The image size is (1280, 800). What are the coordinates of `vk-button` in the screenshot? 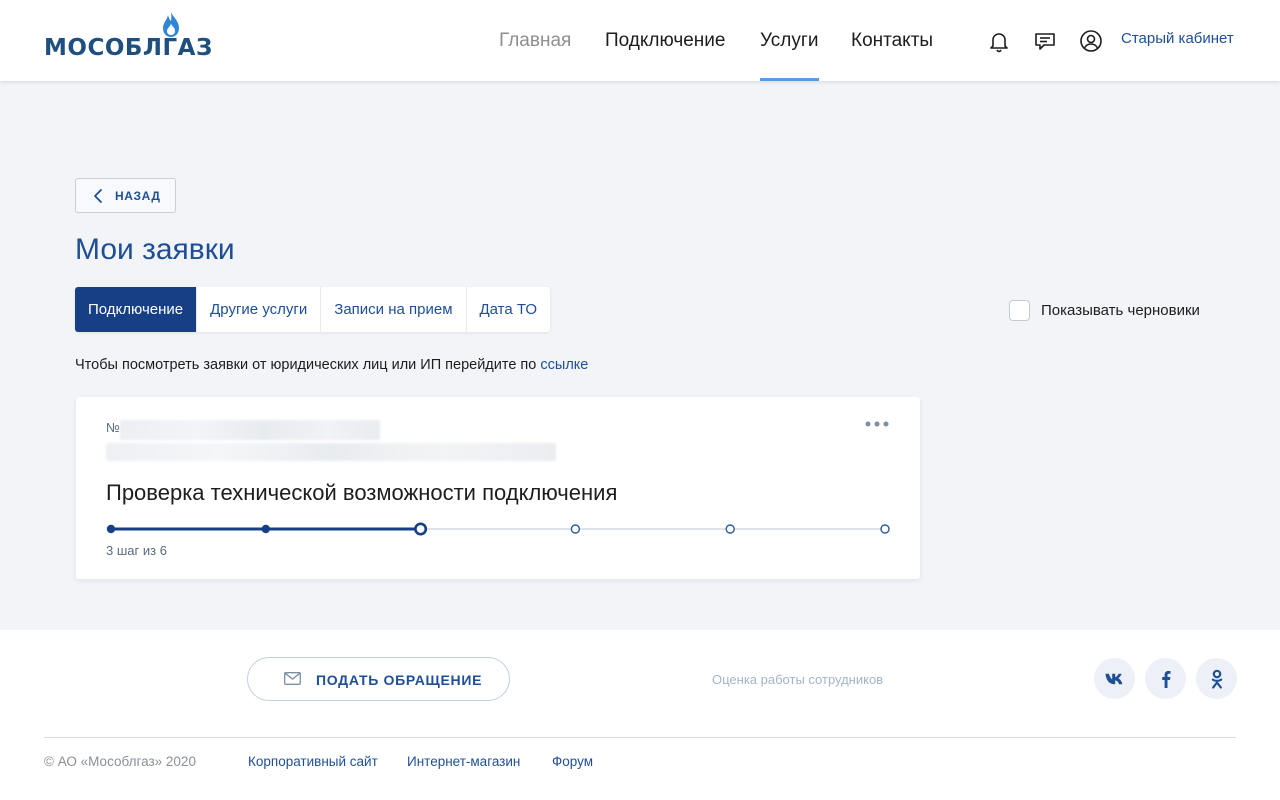 It's located at (1114, 678).